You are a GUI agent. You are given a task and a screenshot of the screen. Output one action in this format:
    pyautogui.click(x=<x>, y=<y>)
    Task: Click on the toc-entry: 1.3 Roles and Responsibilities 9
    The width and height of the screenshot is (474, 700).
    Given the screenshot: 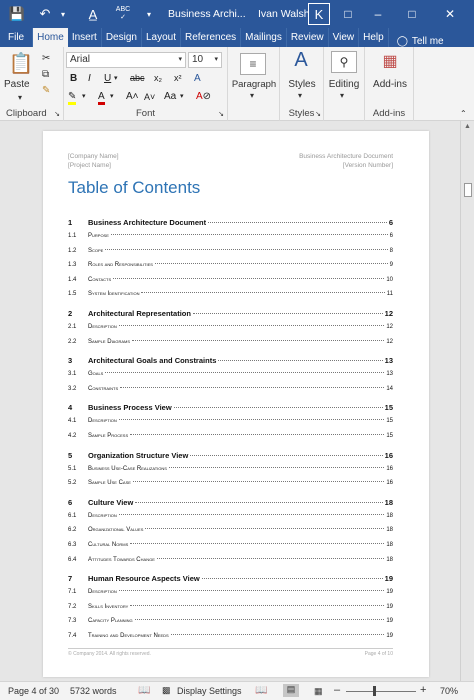 What is the action you would take?
    pyautogui.click(x=230, y=265)
    